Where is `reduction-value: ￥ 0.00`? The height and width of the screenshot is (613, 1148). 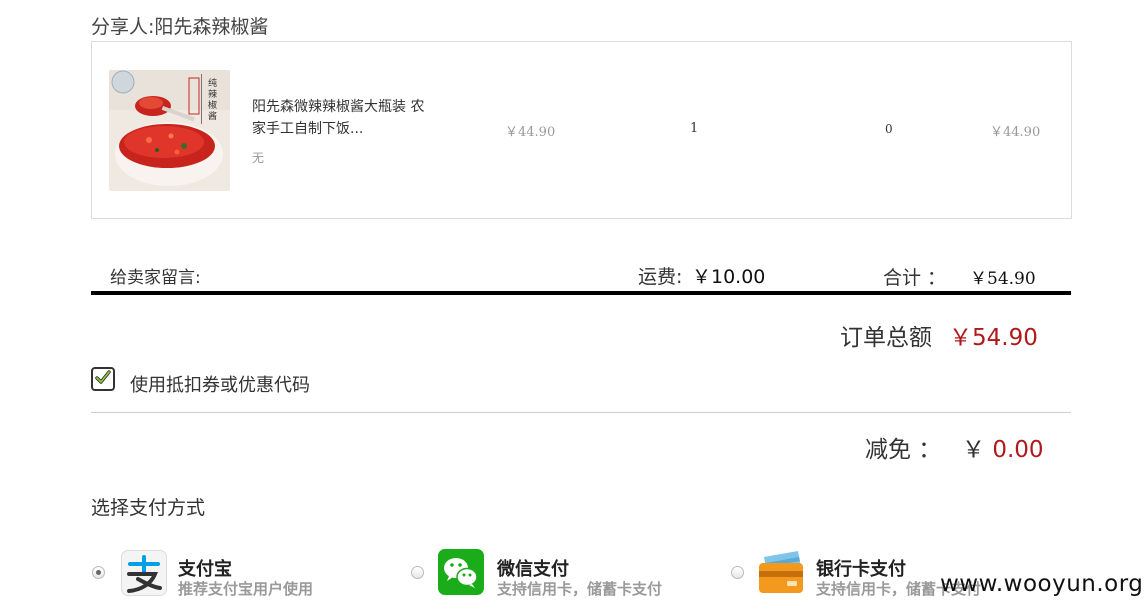
reduction-value: ￥ 0.00 is located at coordinates (1003, 447).